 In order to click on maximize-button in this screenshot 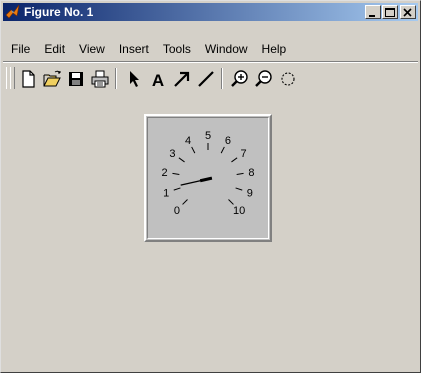, I will do `click(390, 12)`.